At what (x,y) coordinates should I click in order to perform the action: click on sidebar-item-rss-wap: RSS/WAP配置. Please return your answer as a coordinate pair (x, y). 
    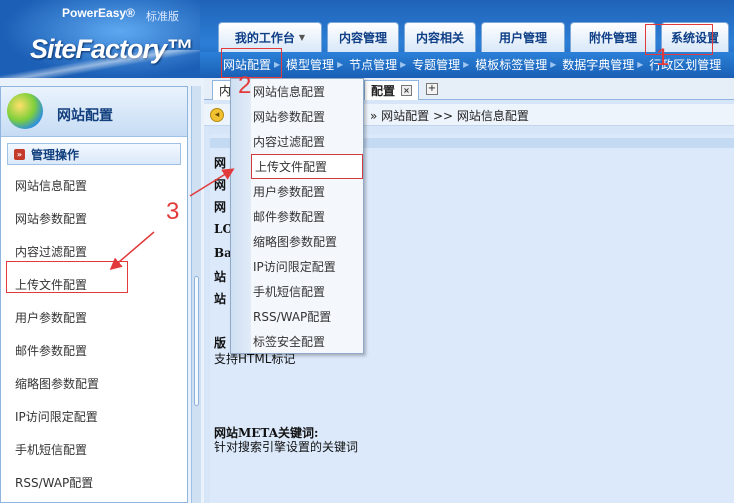
    Looking at the image, I should click on (94, 482).